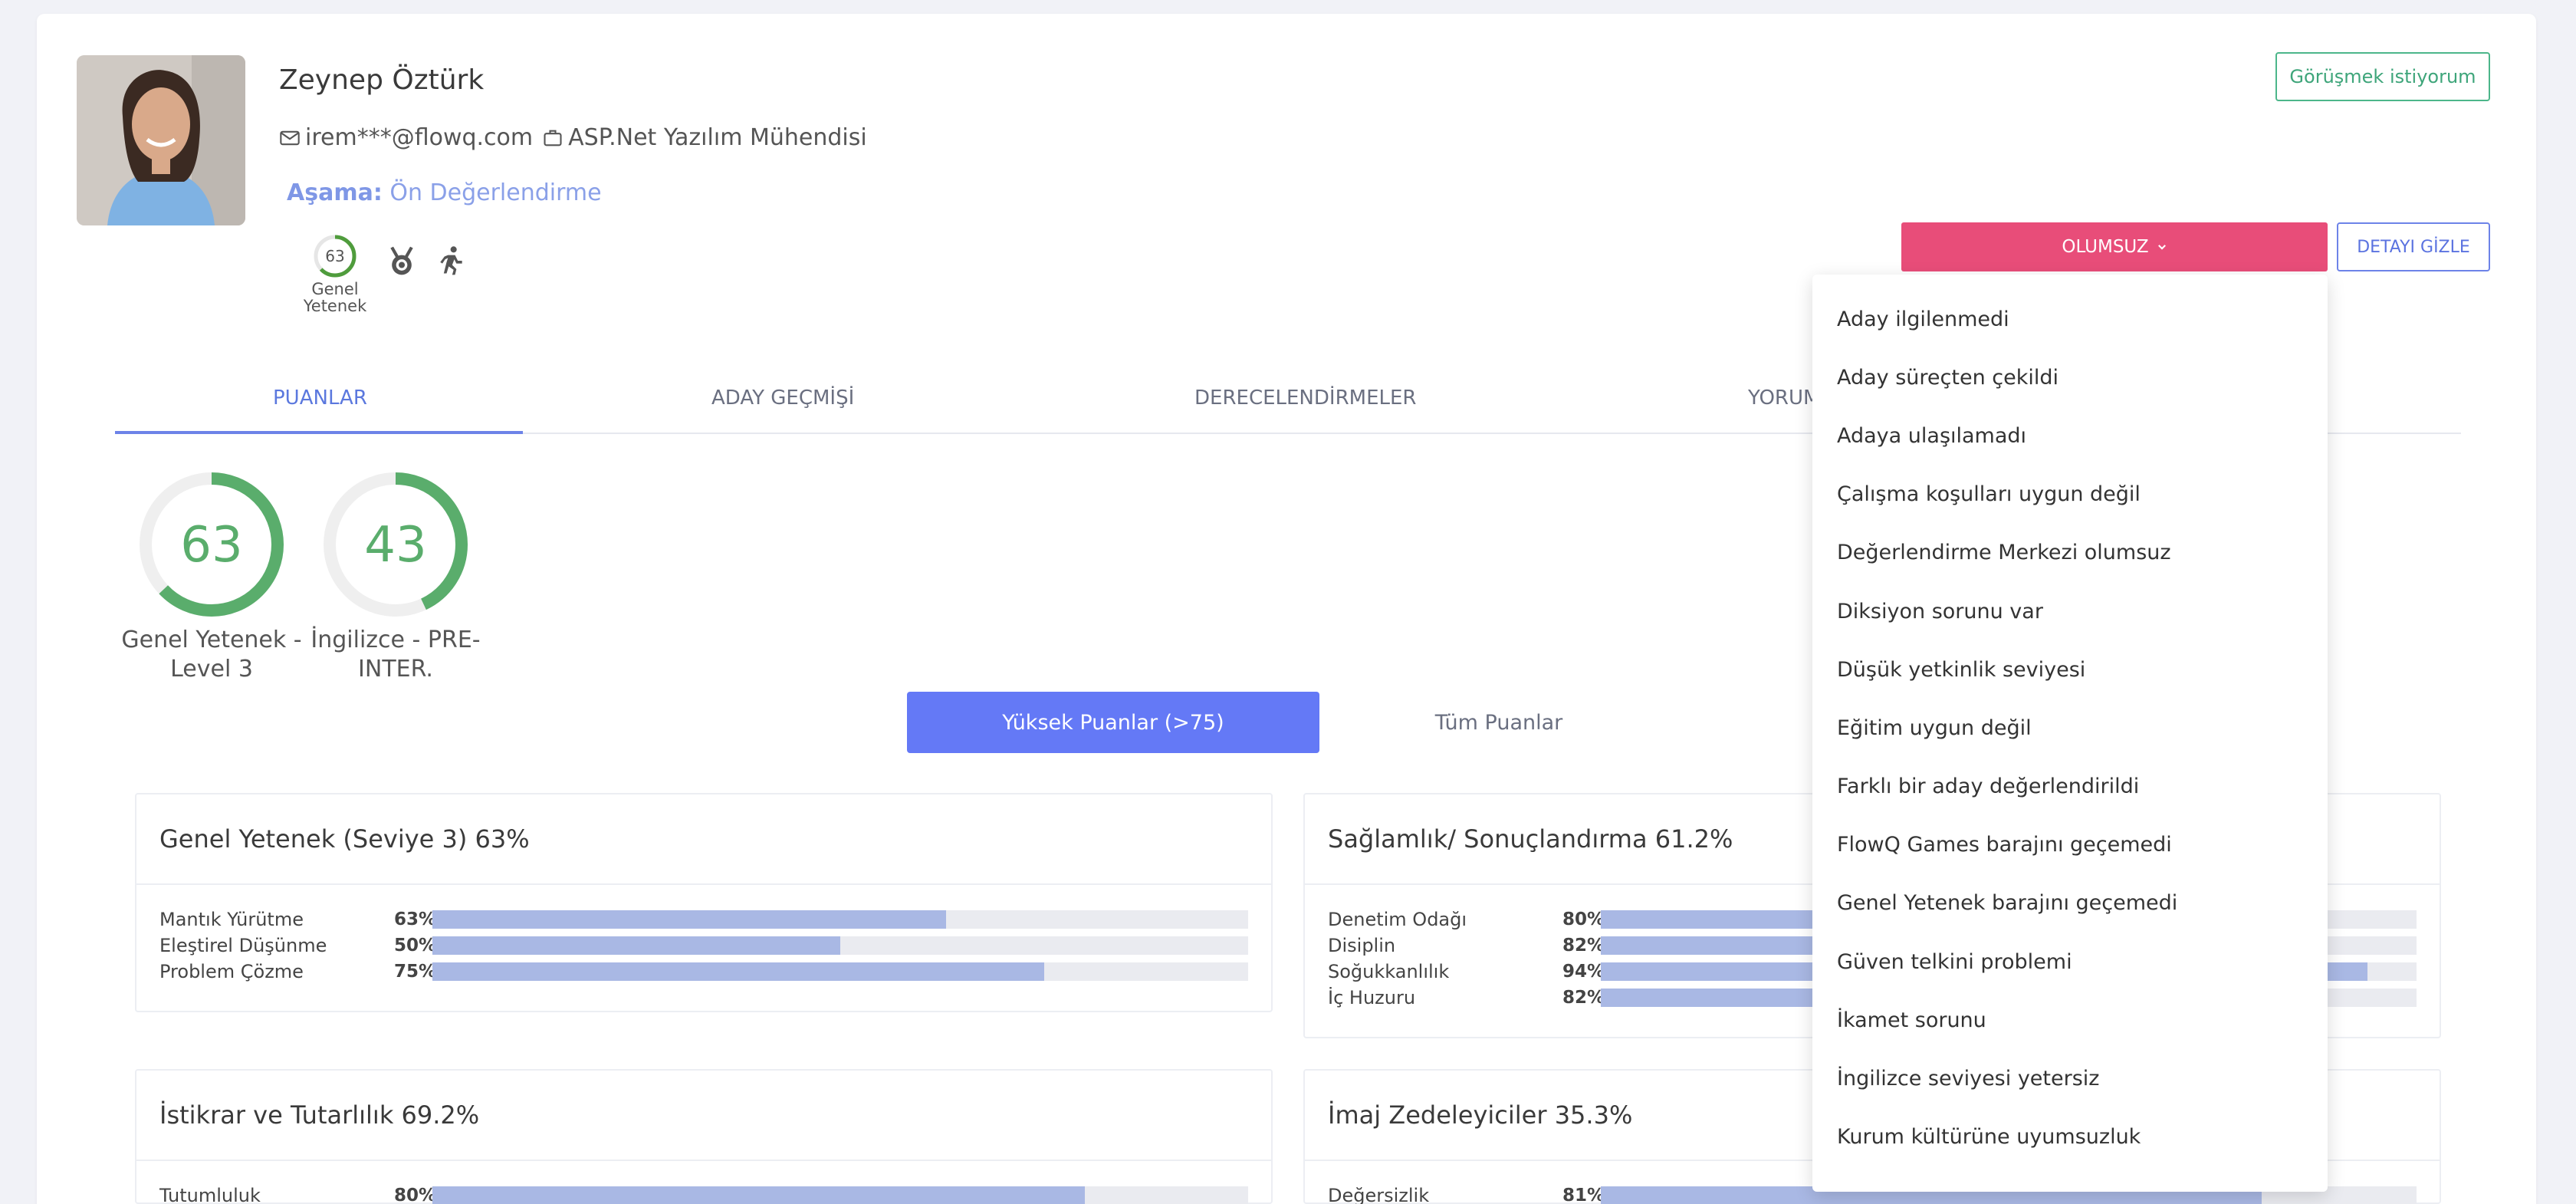 The image size is (2576, 1204). I want to click on candidate-stage: Aşama: Ön Değerlendirme, so click(444, 192).